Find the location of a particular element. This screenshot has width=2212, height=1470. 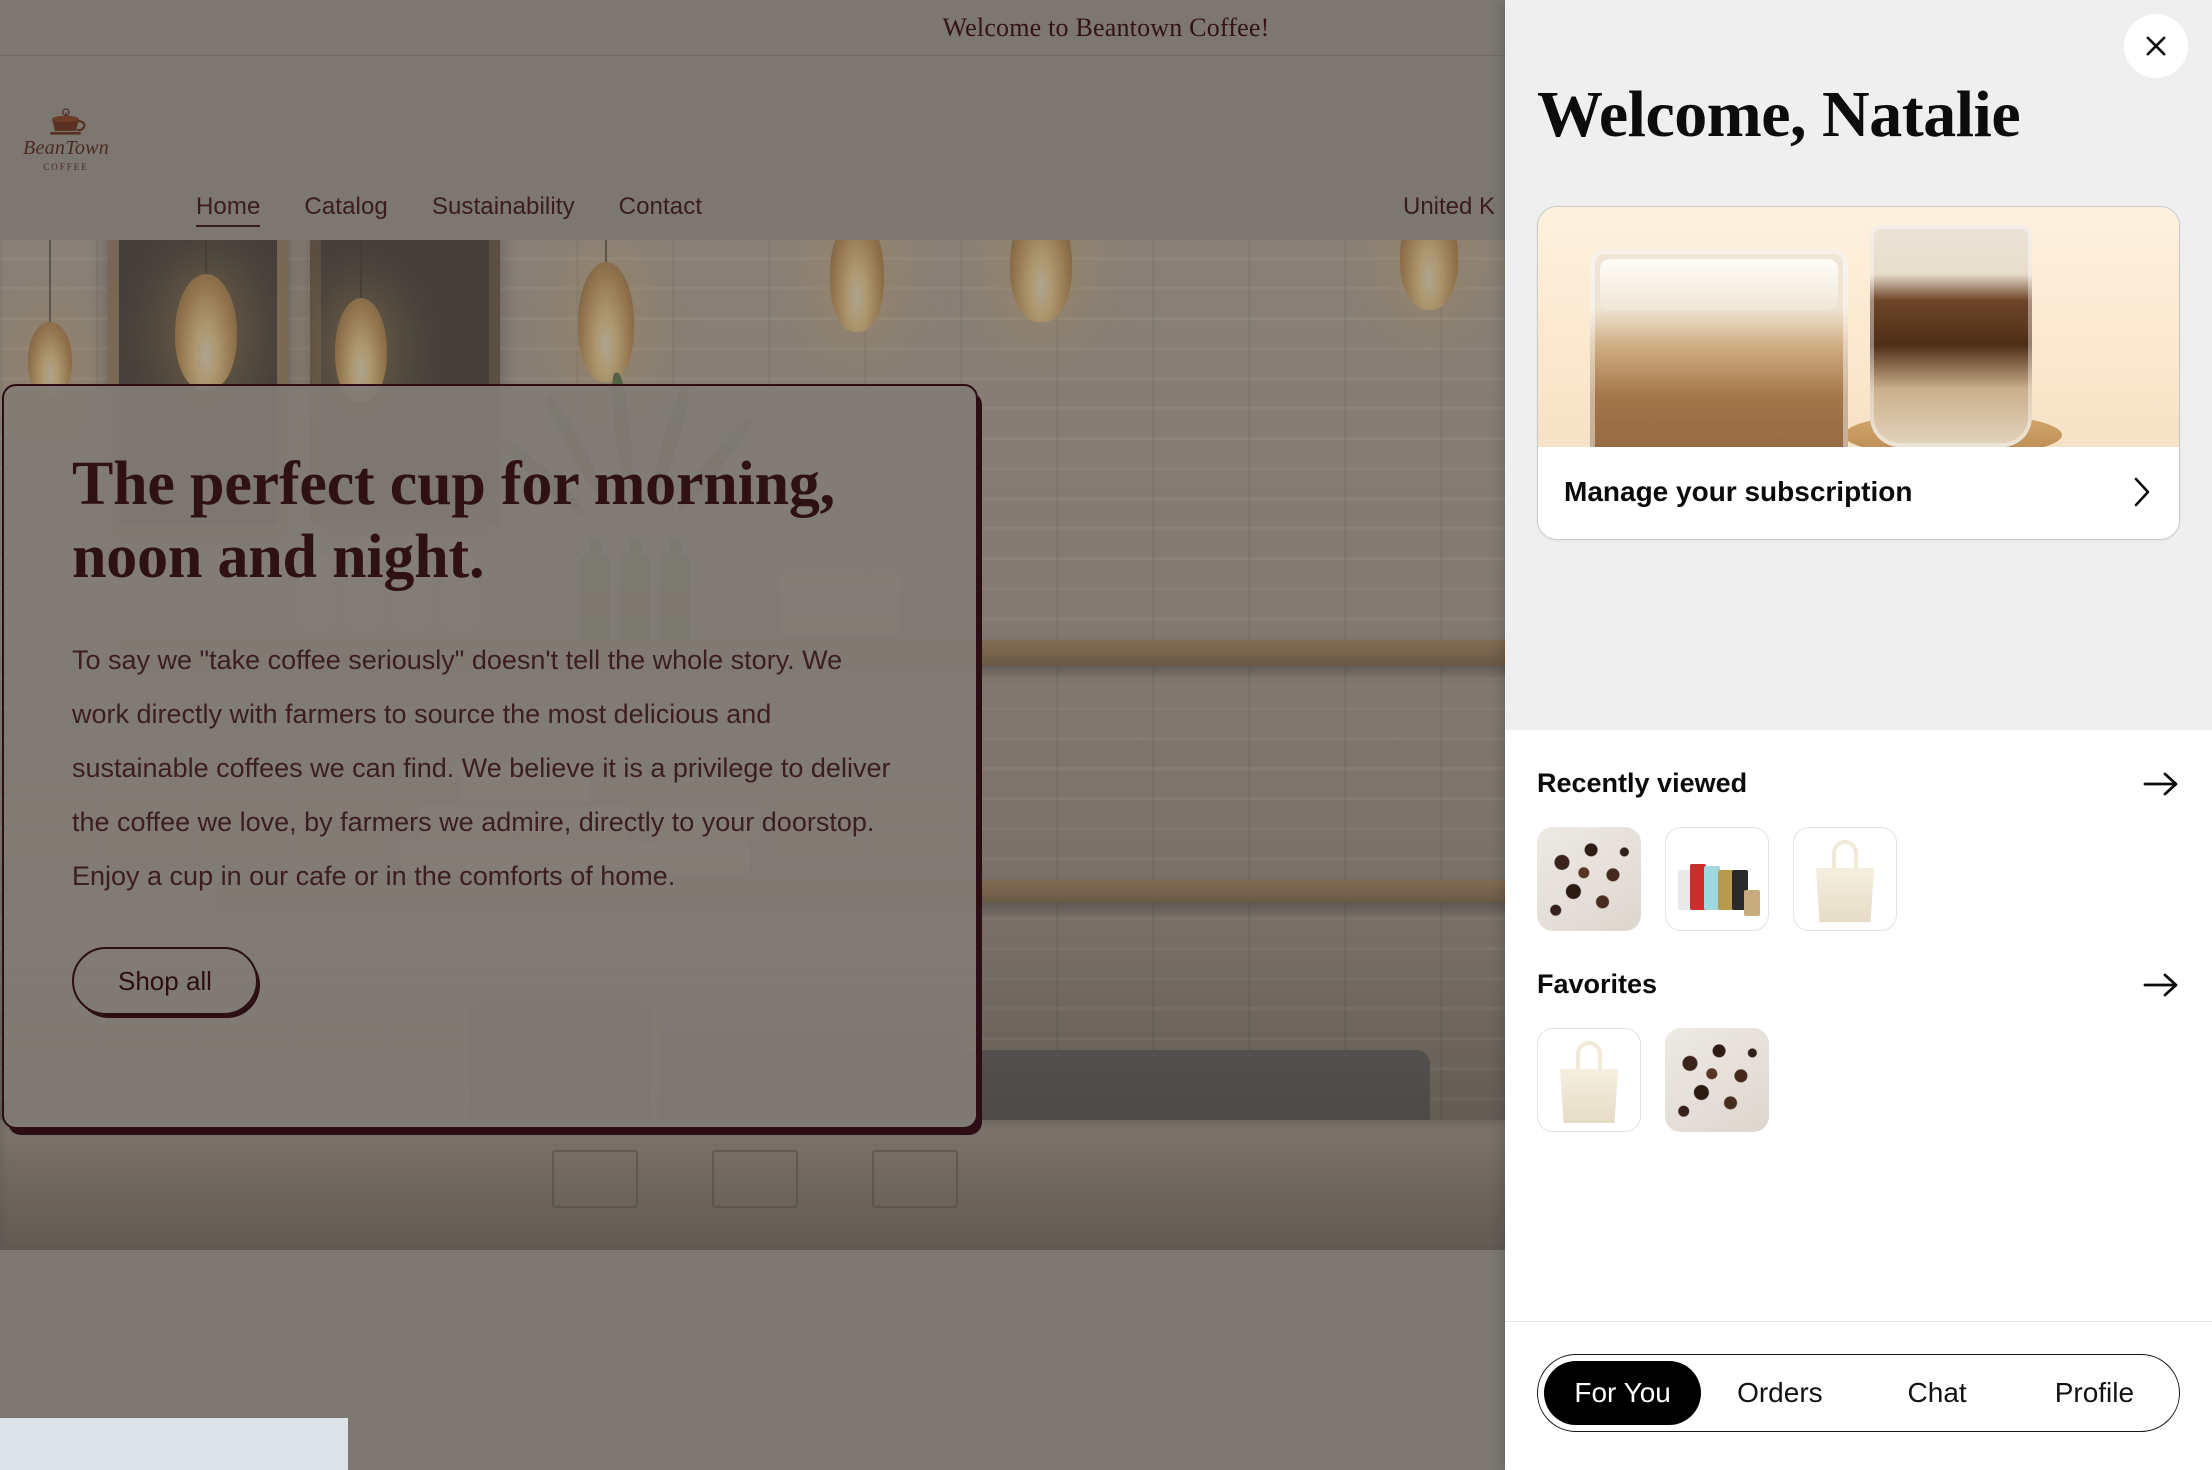

subscription-card: Manage your subscription is located at coordinates (1858, 373).